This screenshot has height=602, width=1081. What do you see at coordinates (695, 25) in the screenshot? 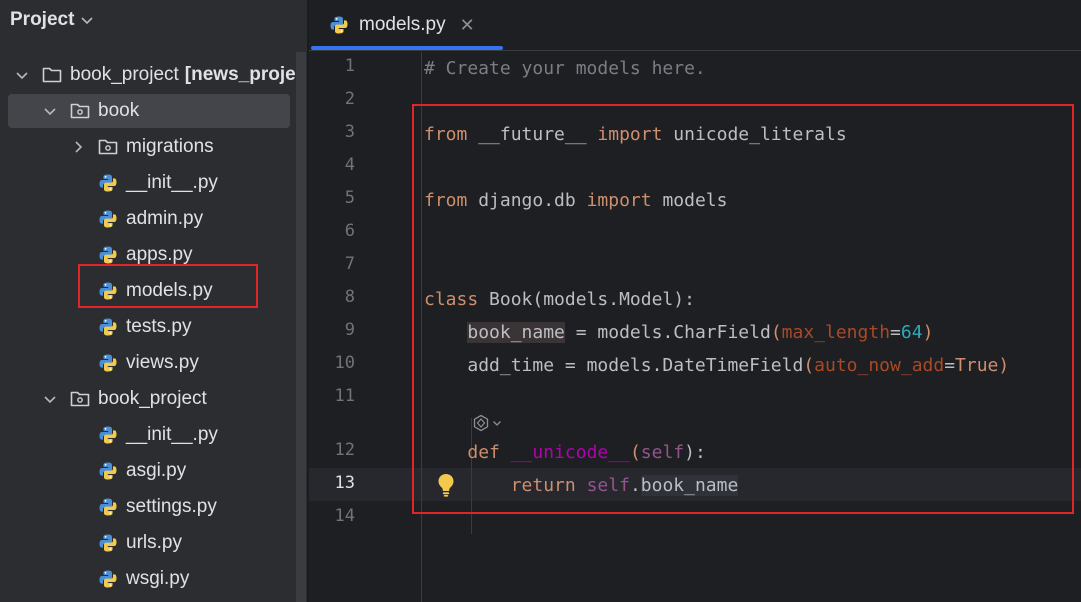
I see `editor-tab-bar: models.py ✕` at bounding box center [695, 25].